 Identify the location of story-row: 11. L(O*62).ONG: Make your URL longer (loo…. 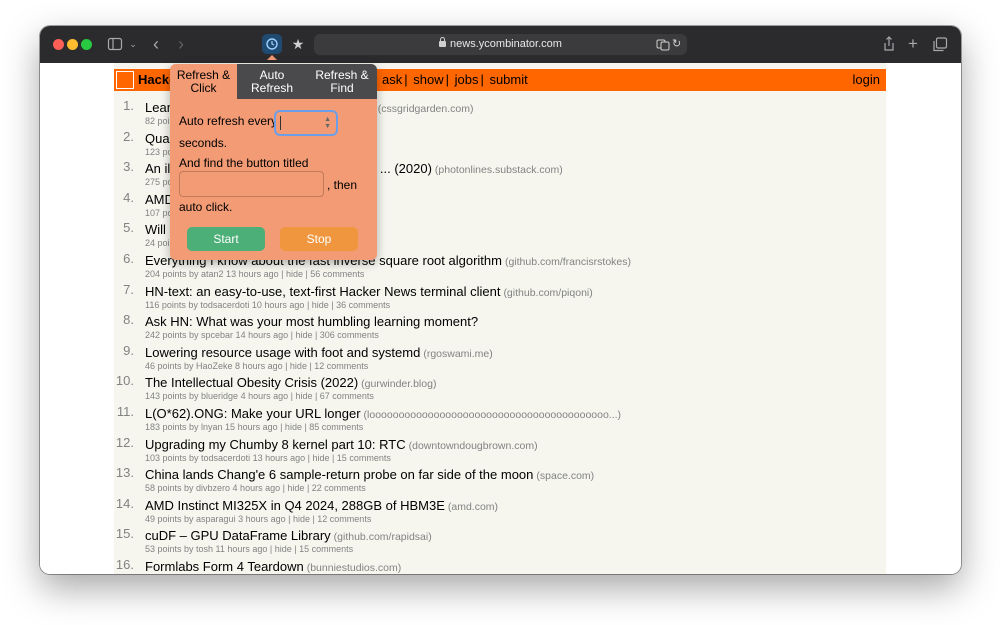
(500, 420).